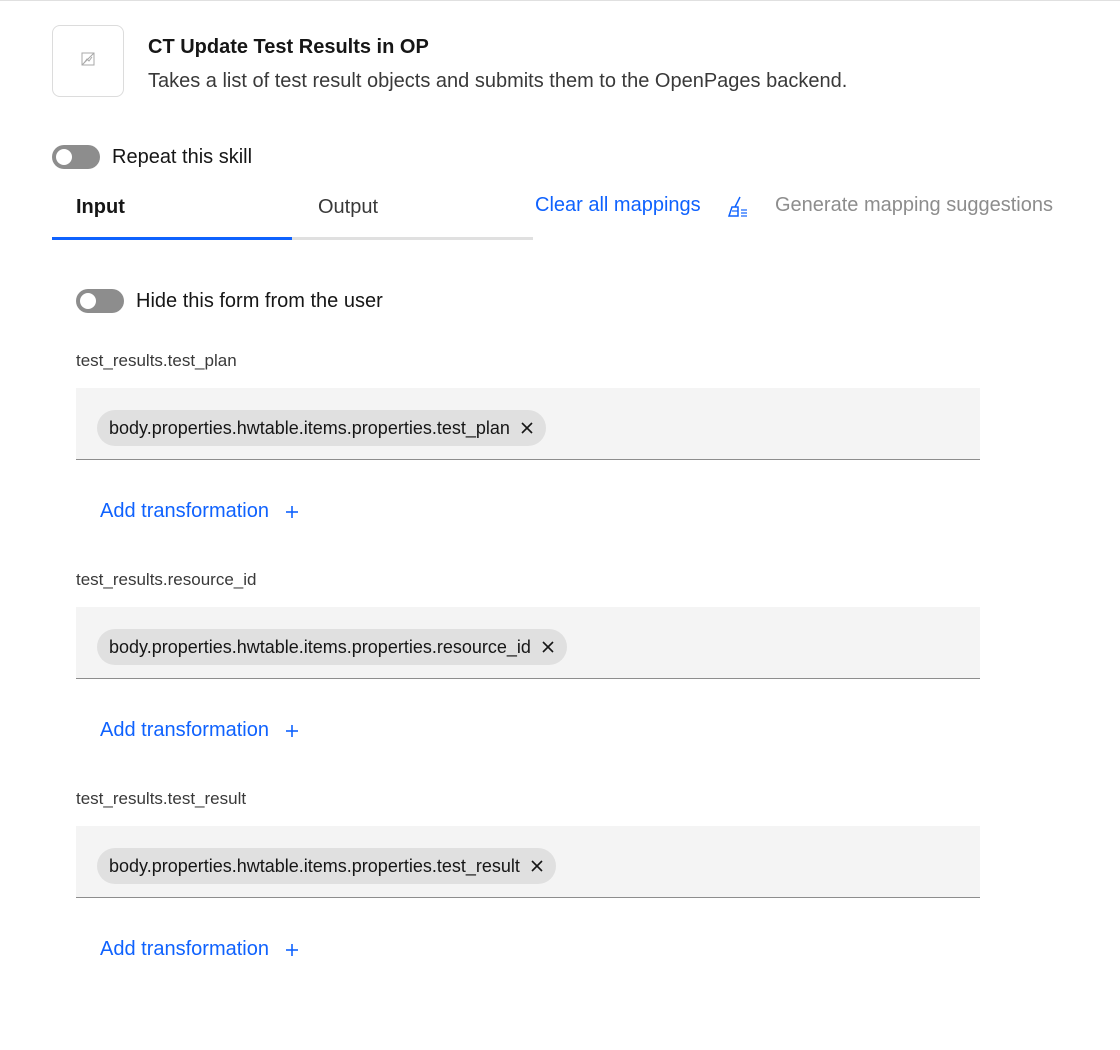 The width and height of the screenshot is (1120, 1050). Describe the element at coordinates (182, 157) in the screenshot. I see `repeat-skill-label: Repeat this skill` at that location.